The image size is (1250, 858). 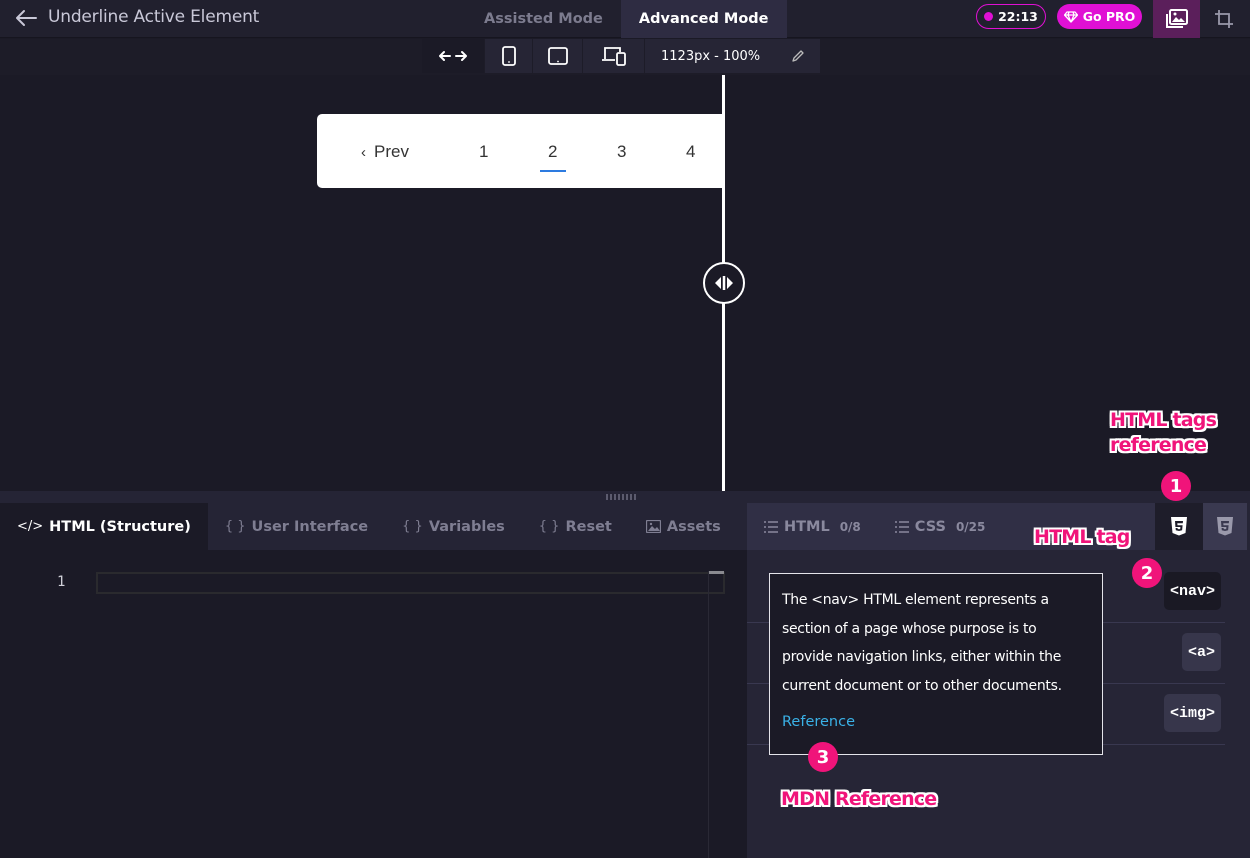 I want to click on tab-css-tasks: CSS 0/25, so click(x=940, y=526).